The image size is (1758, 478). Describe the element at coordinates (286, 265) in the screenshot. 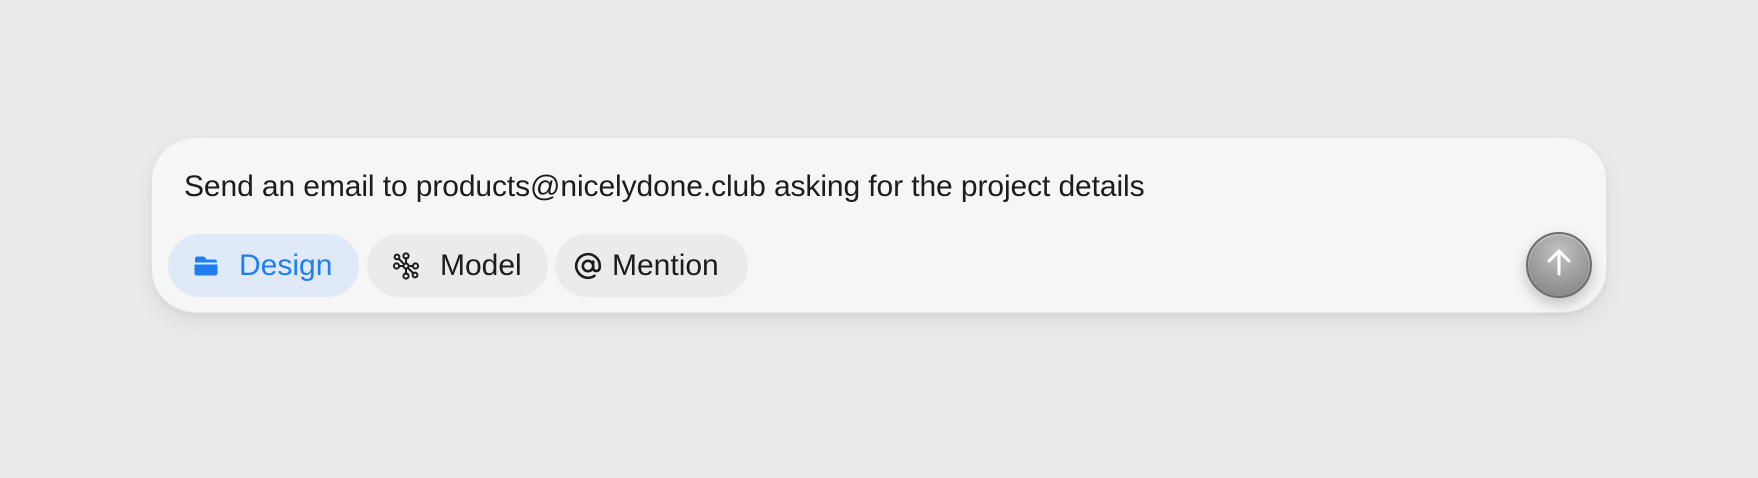

I see `design-chip-label: Design` at that location.